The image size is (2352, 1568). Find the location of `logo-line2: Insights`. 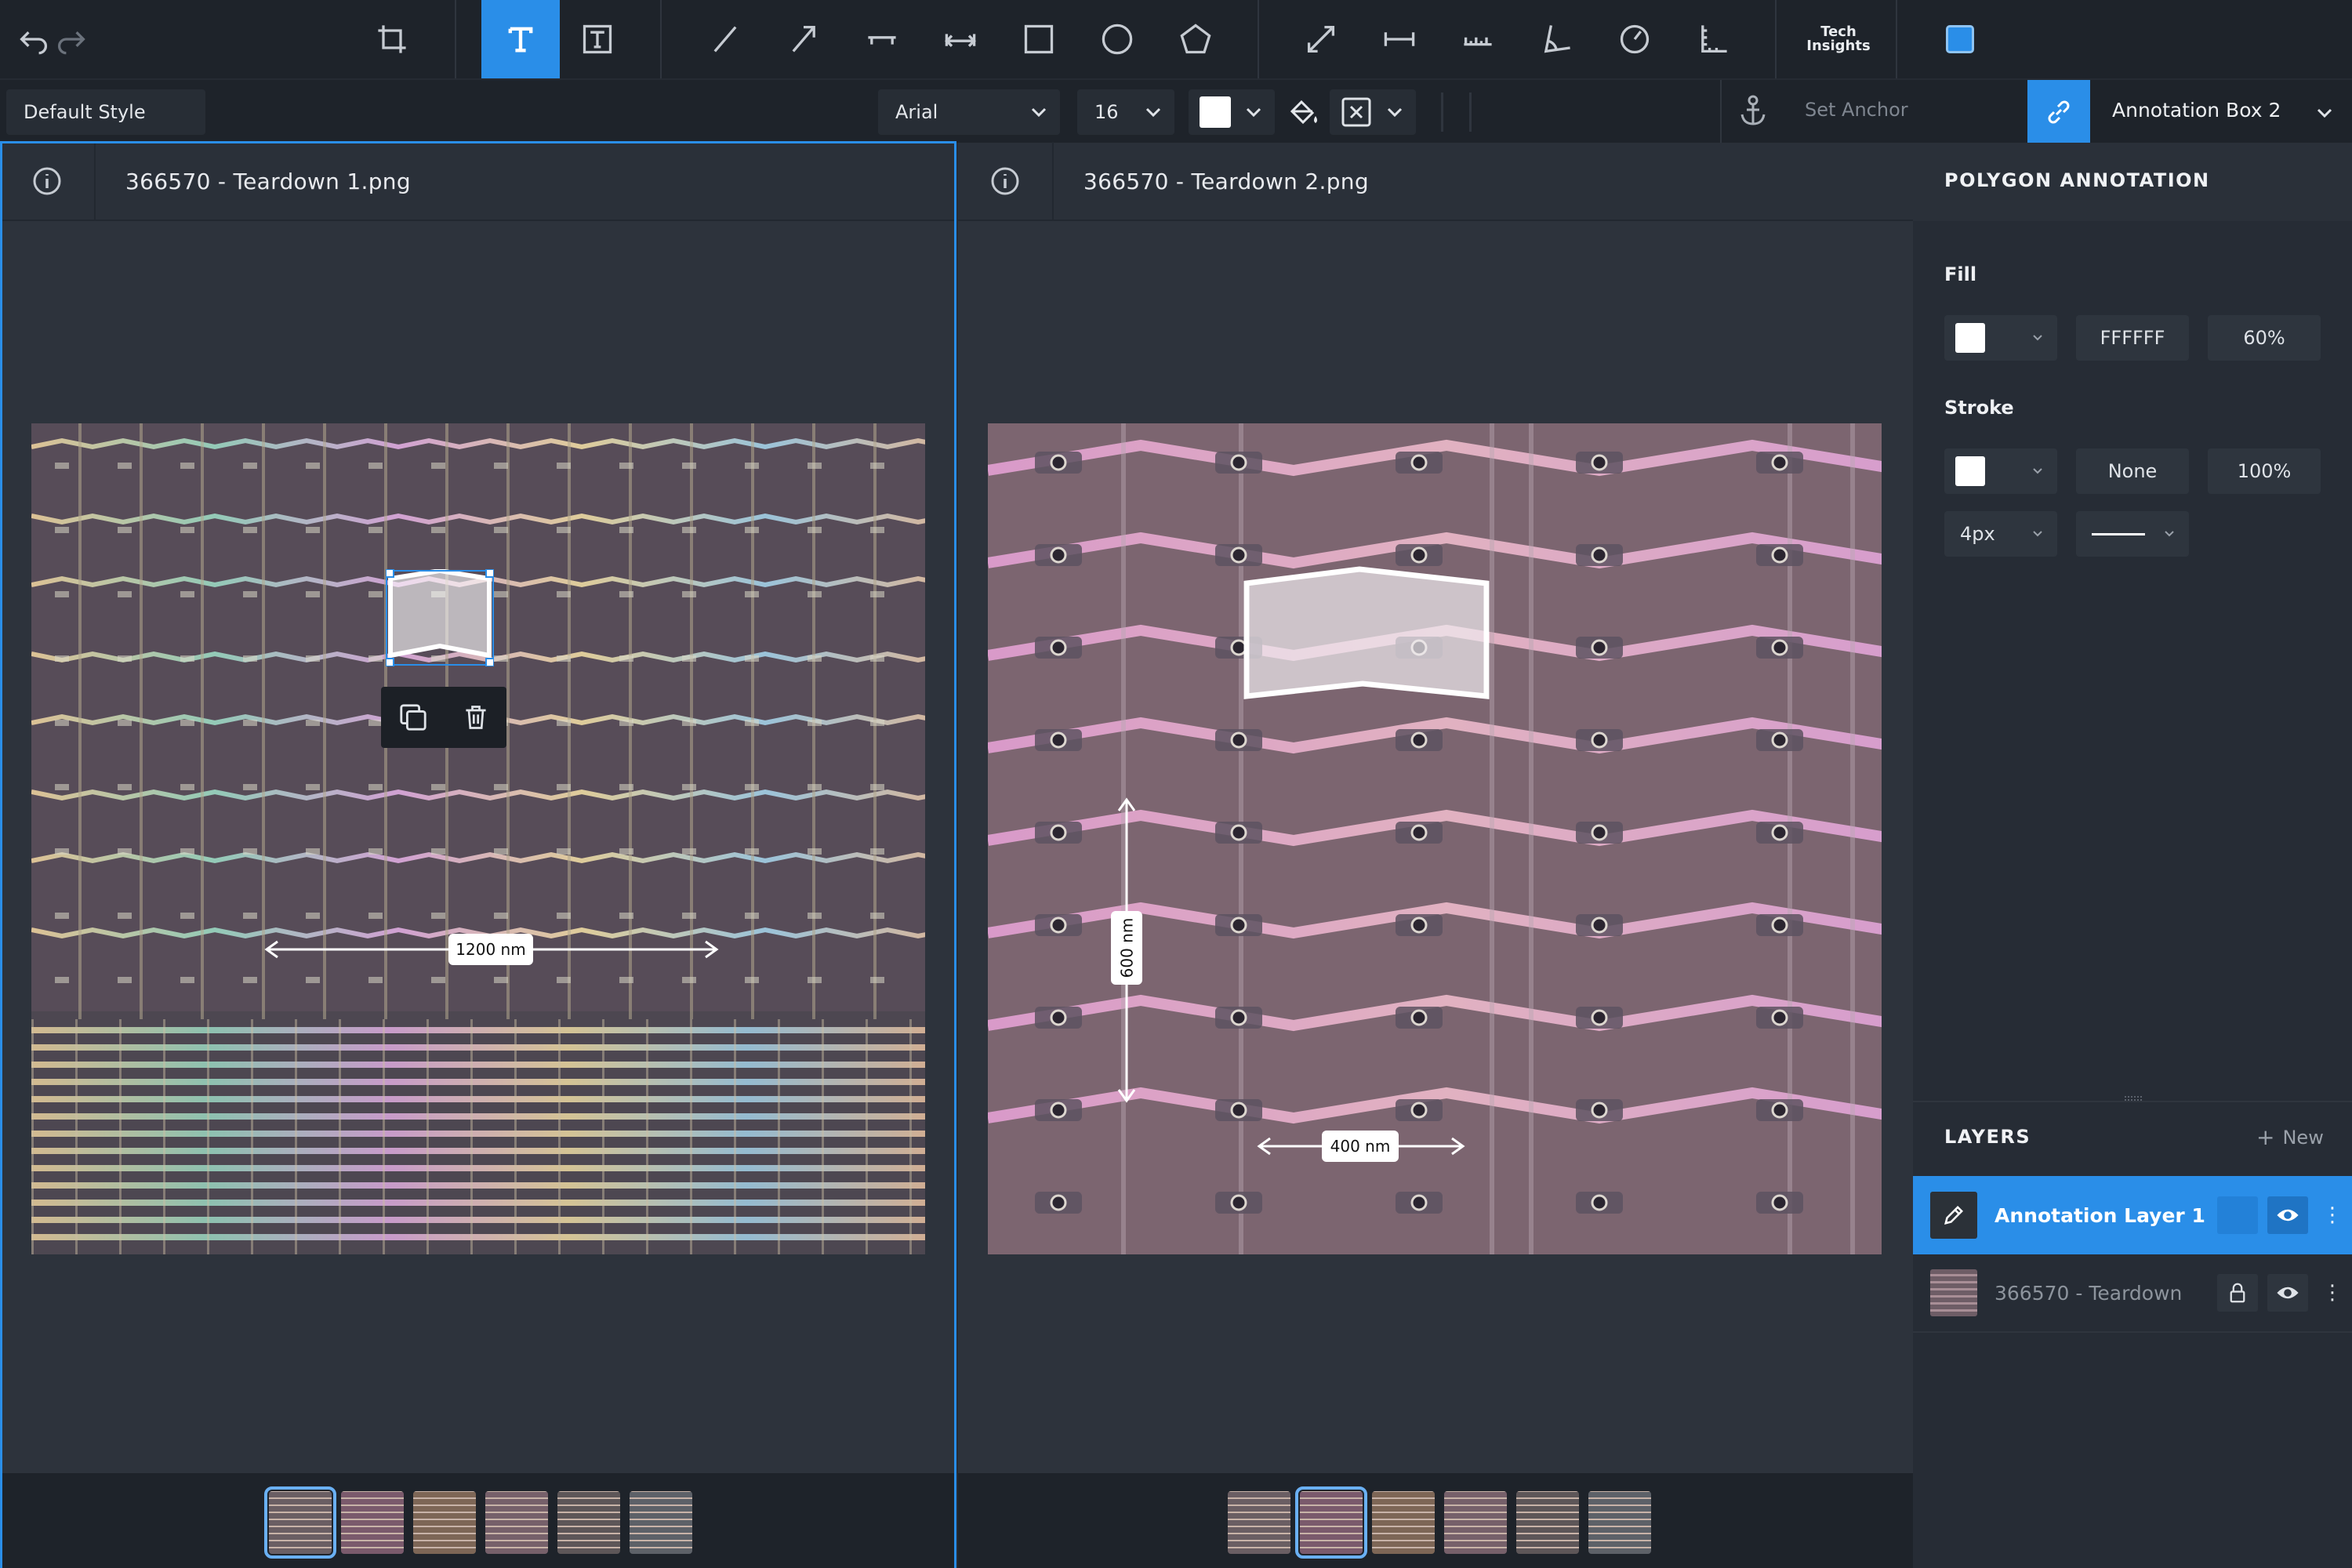

logo-line2: Insights is located at coordinates (1838, 46).